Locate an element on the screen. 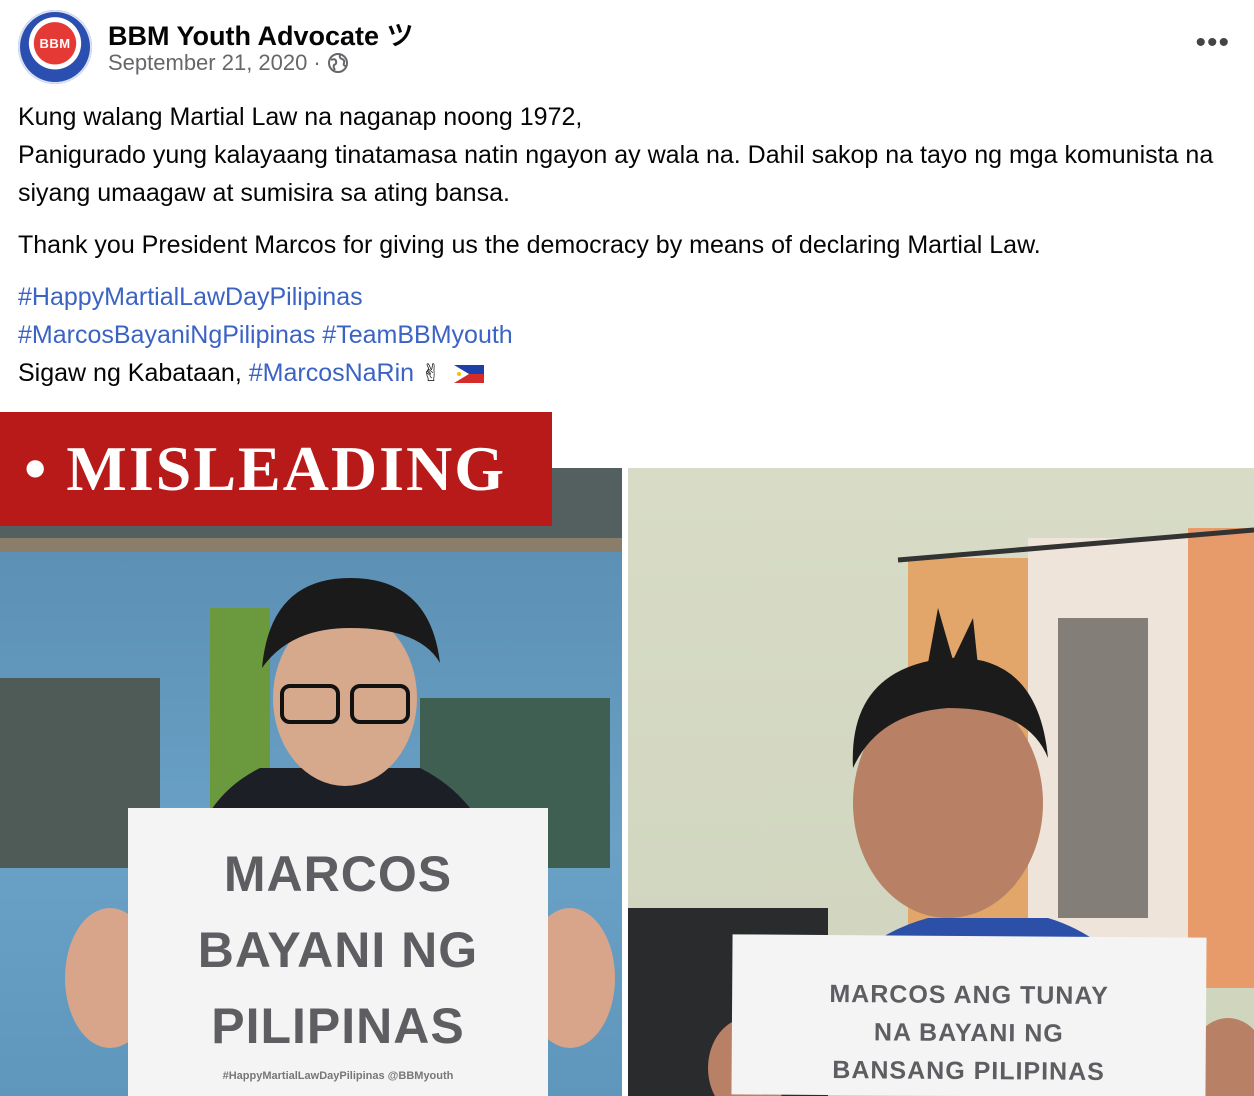 The height and width of the screenshot is (1096, 1254). left-sign-line: BAYANI NG is located at coordinates (338, 950).